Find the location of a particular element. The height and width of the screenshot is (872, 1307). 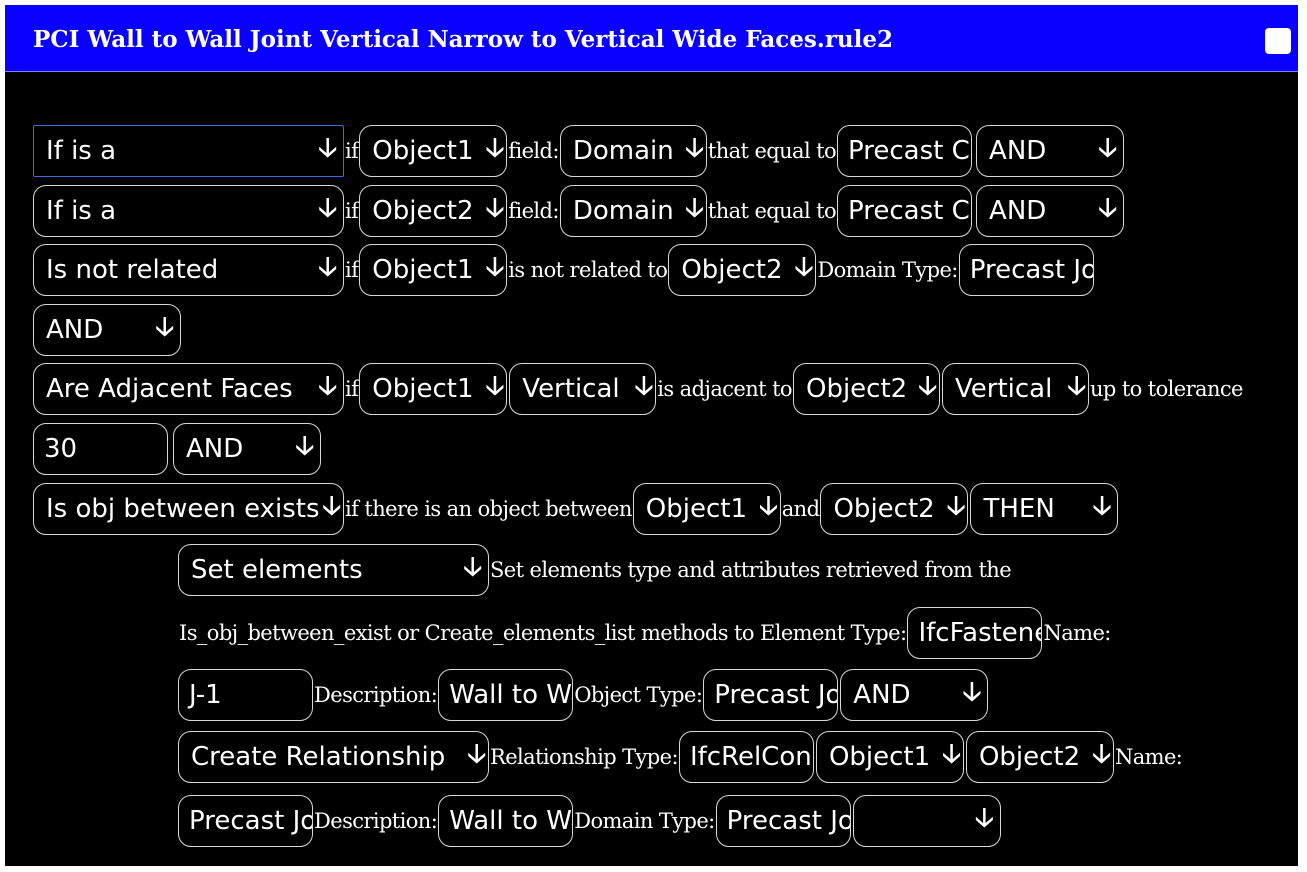

face2-select: Vertical 🡣 is located at coordinates (1015, 389).